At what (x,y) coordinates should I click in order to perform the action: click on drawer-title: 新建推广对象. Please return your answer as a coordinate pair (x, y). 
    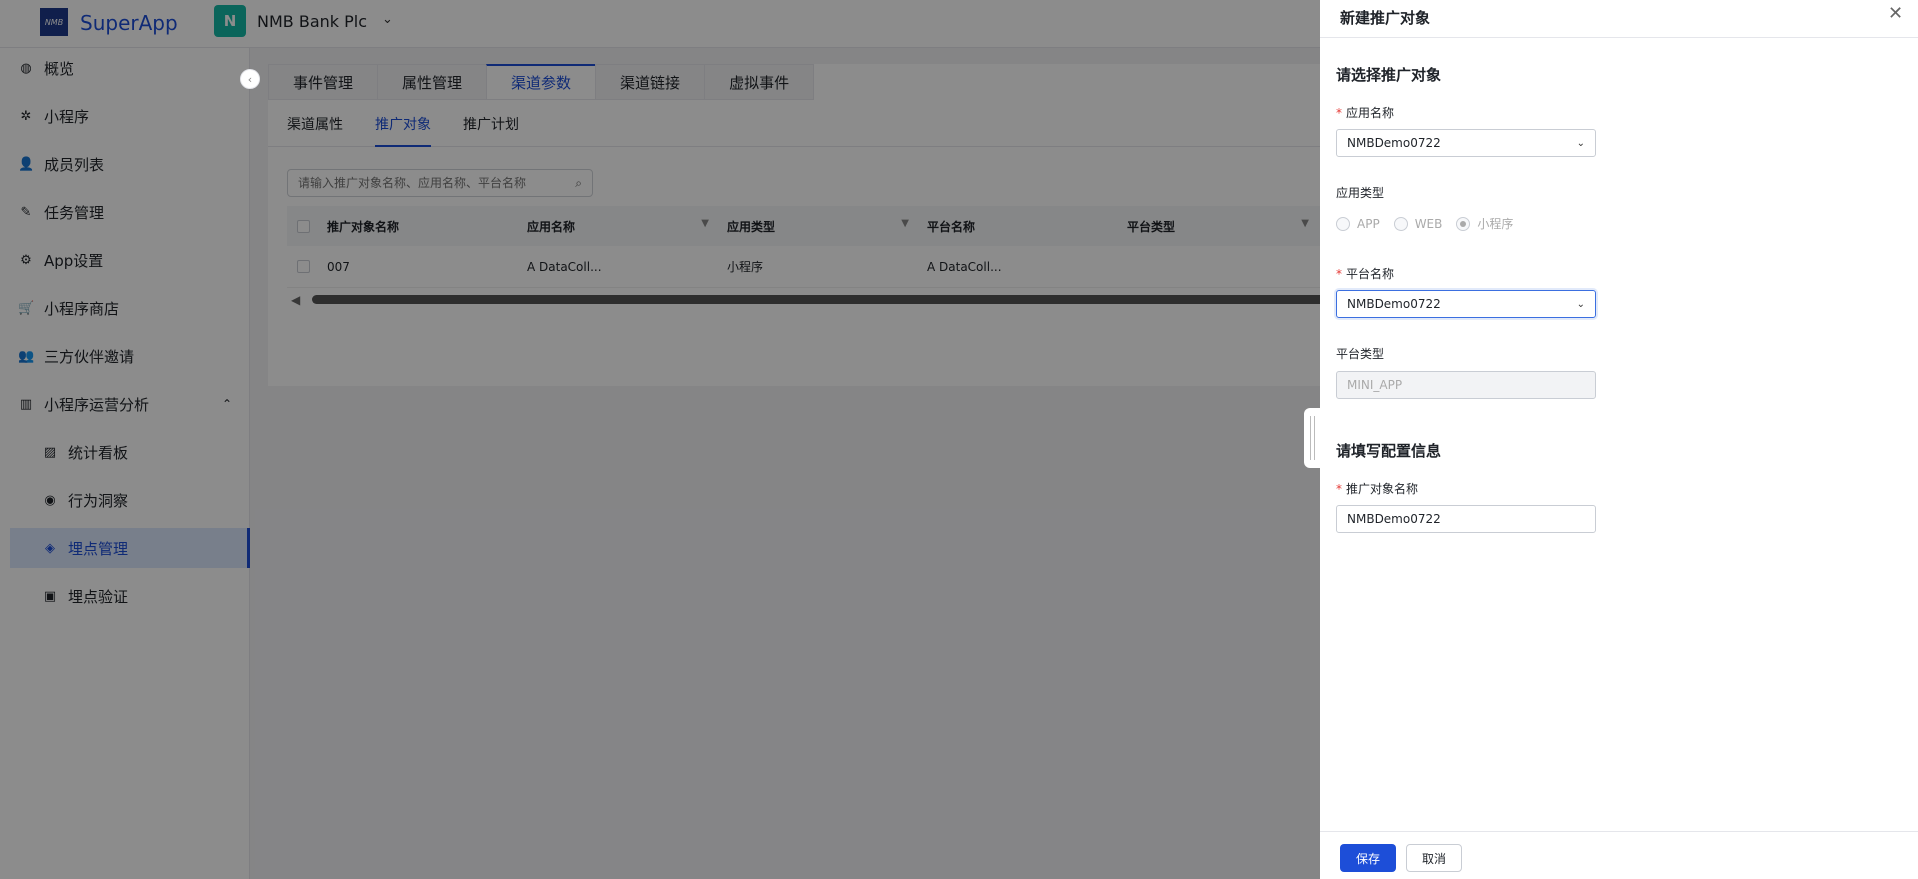
    Looking at the image, I should click on (1385, 18).